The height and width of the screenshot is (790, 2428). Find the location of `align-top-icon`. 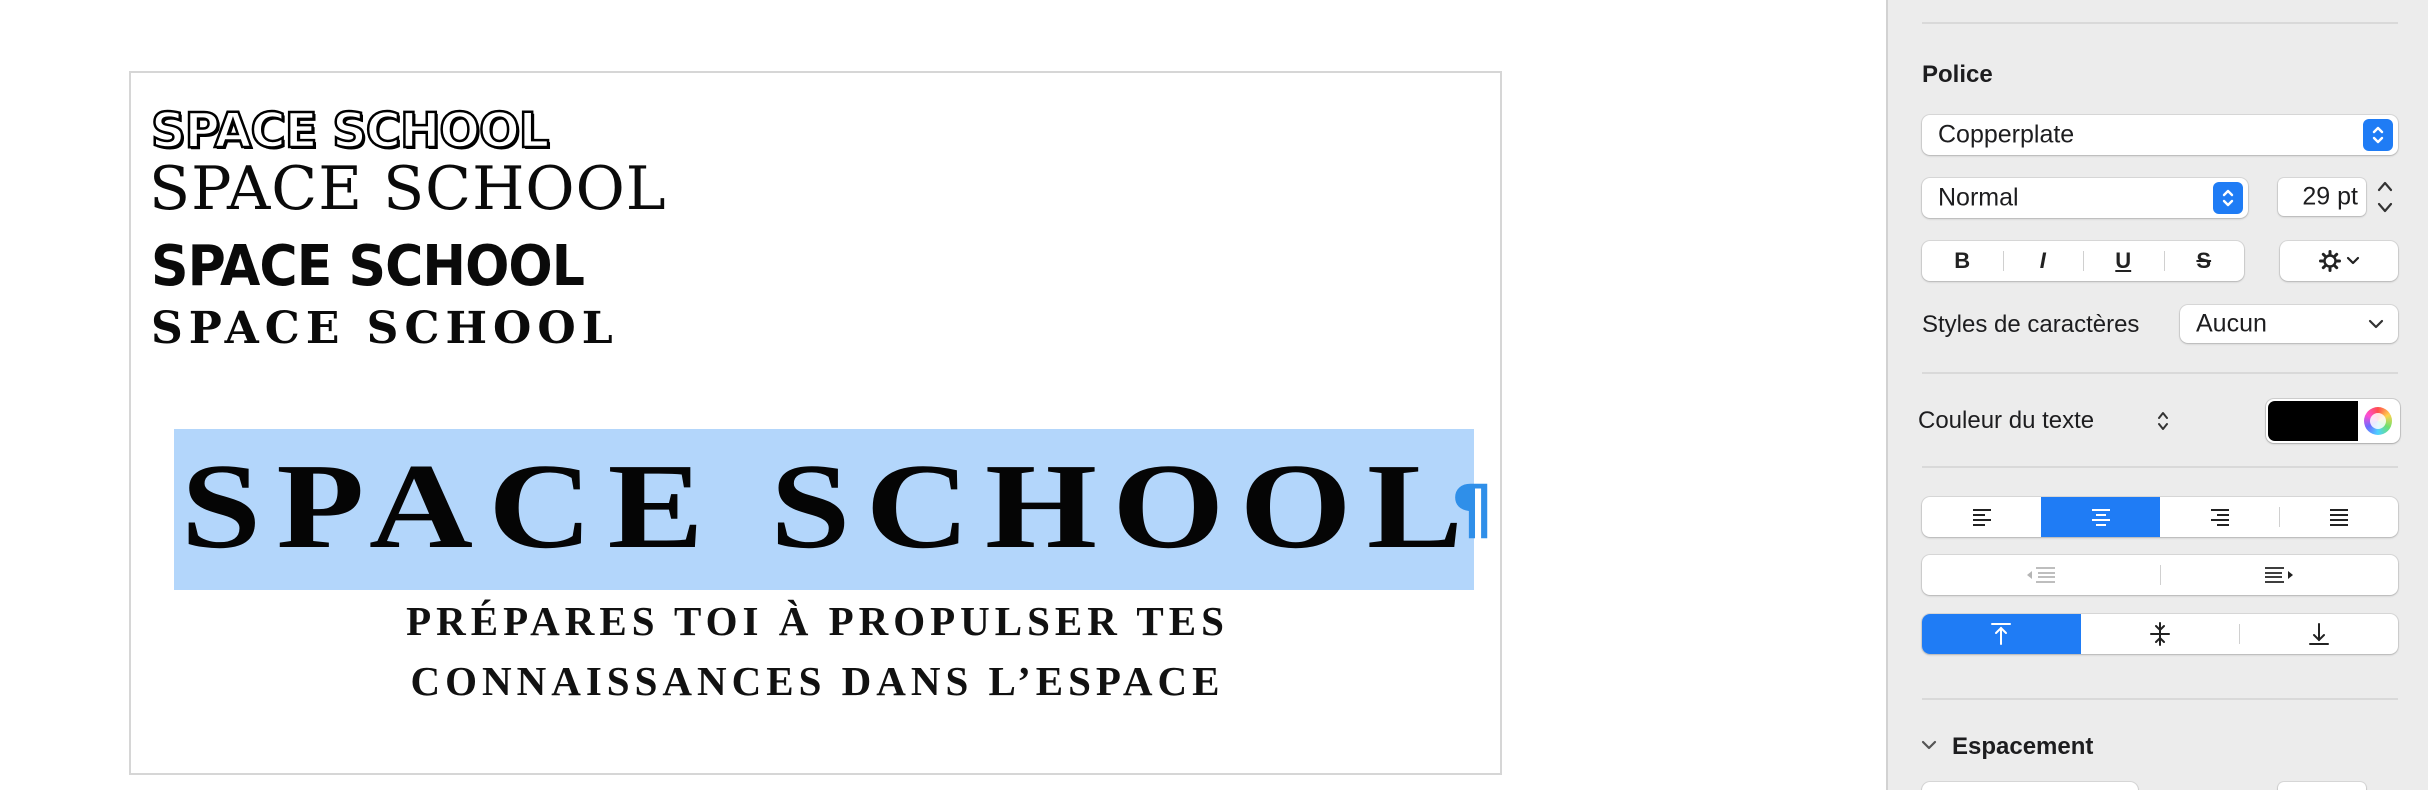

align-top-icon is located at coordinates (2001, 634).